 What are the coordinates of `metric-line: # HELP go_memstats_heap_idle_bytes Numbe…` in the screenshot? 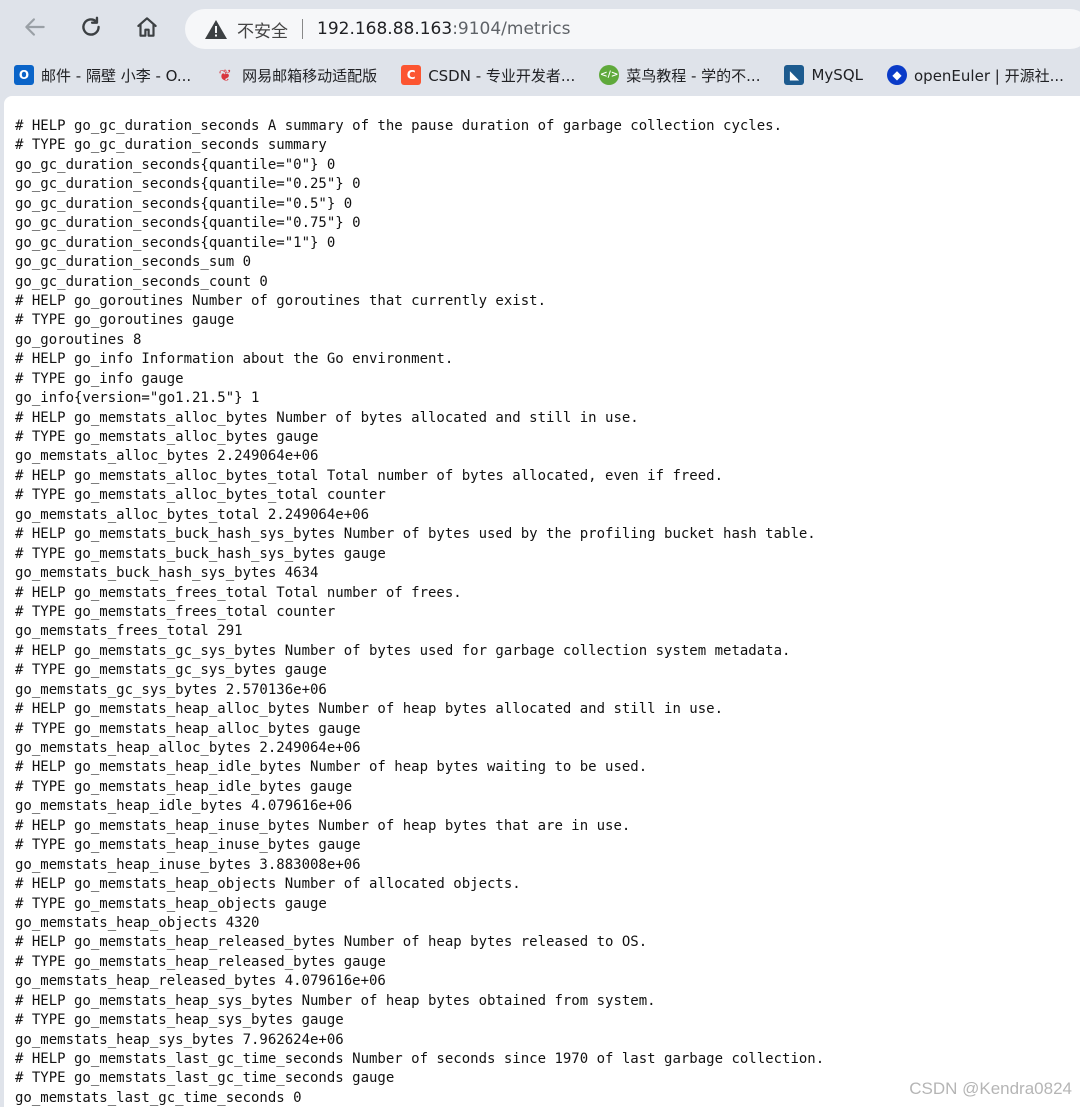 It's located at (331, 767).